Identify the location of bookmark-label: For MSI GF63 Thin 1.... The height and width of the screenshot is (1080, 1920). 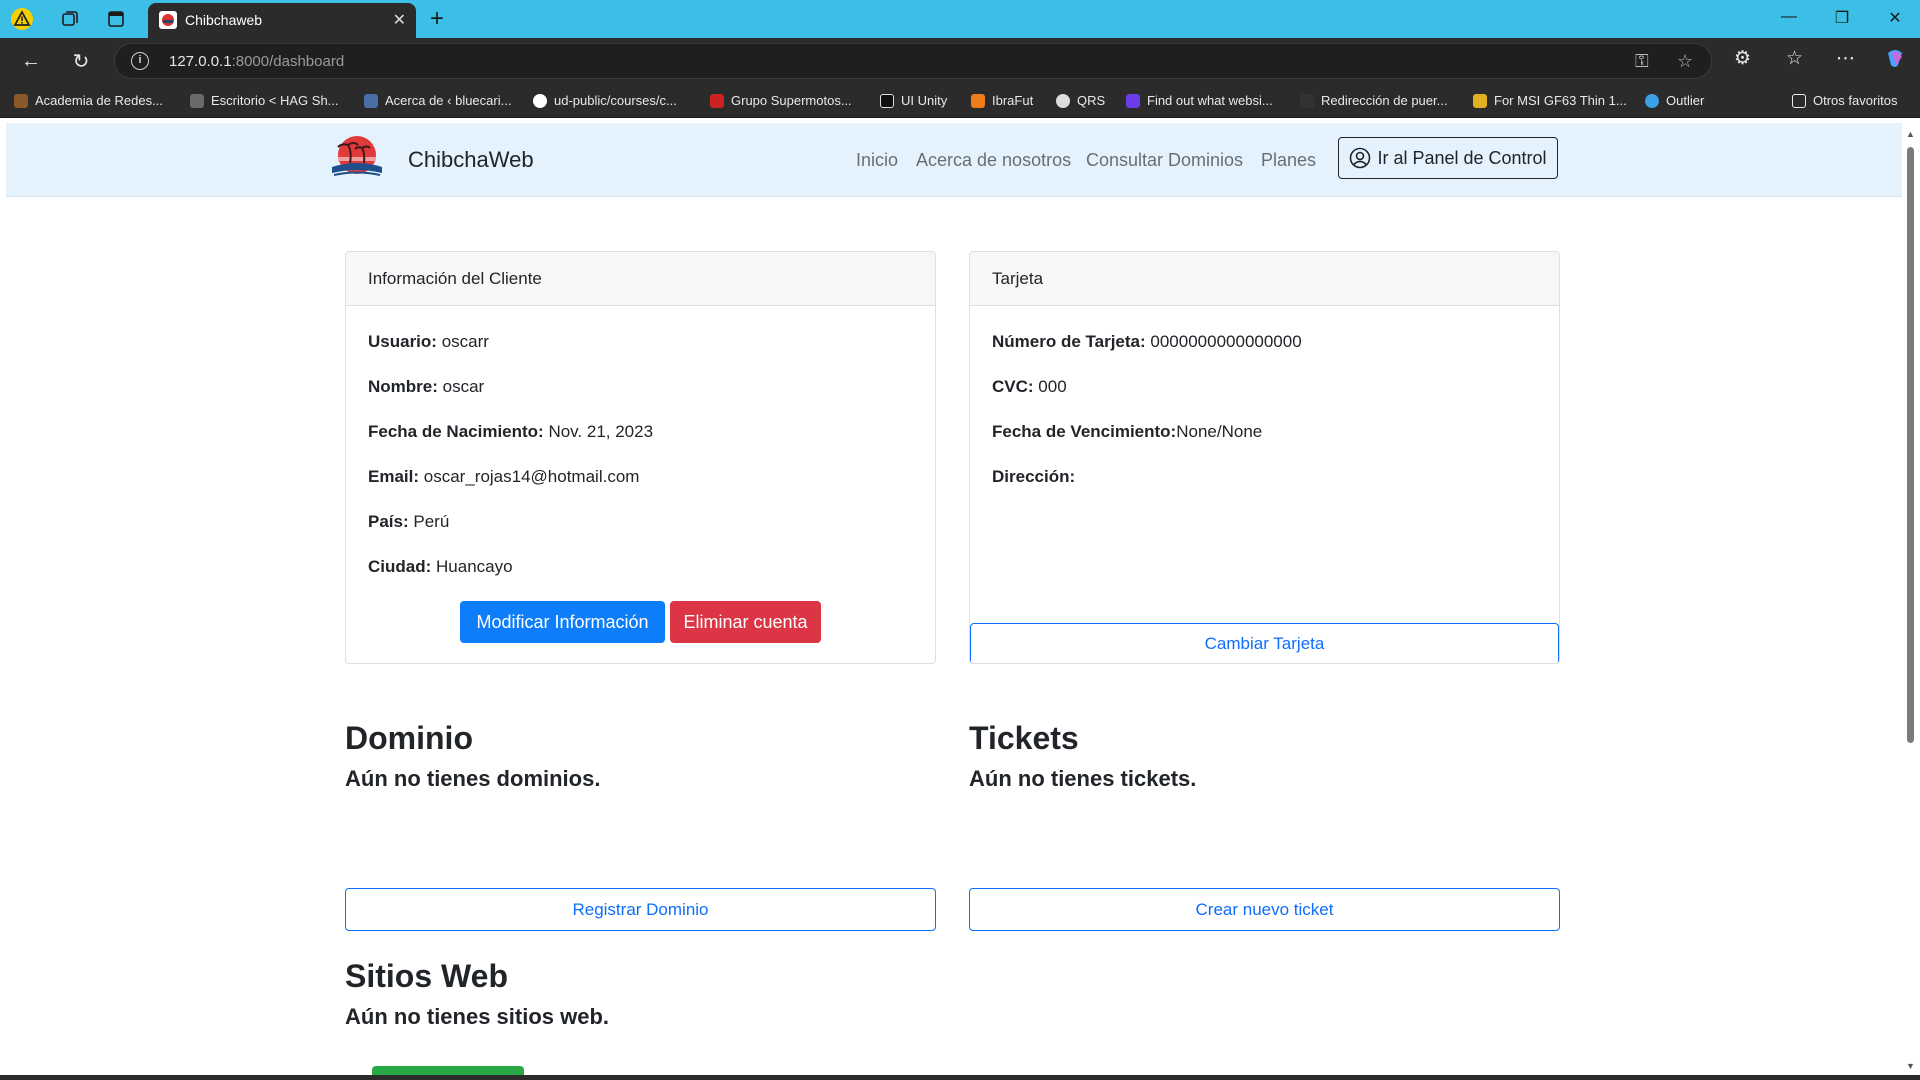
(1560, 100).